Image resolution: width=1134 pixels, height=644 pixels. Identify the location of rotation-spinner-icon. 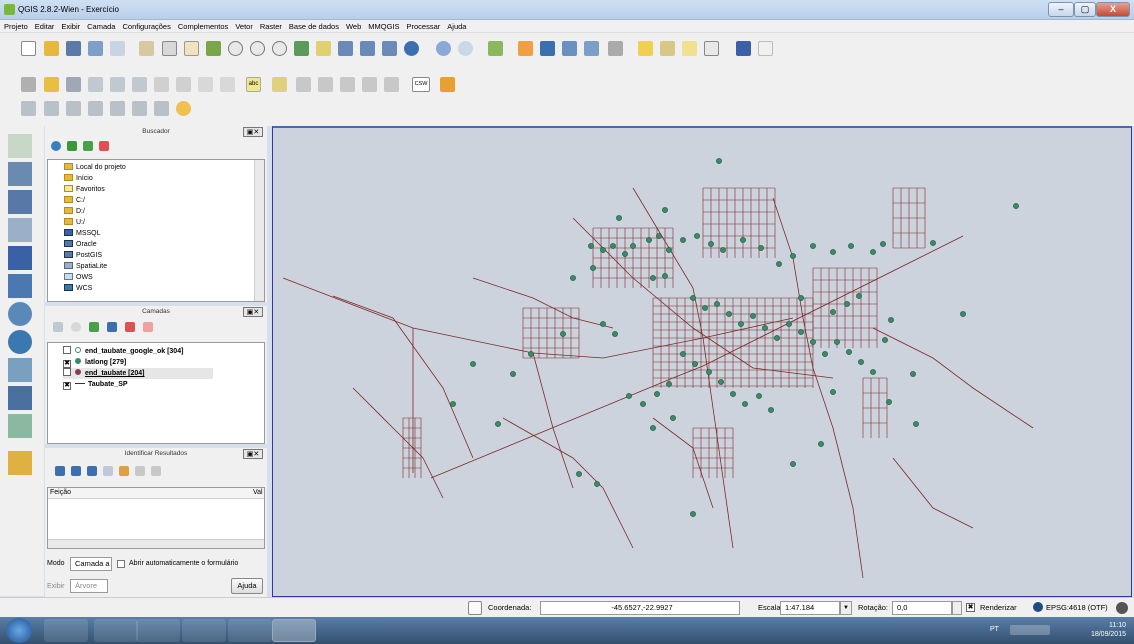
(957, 608).